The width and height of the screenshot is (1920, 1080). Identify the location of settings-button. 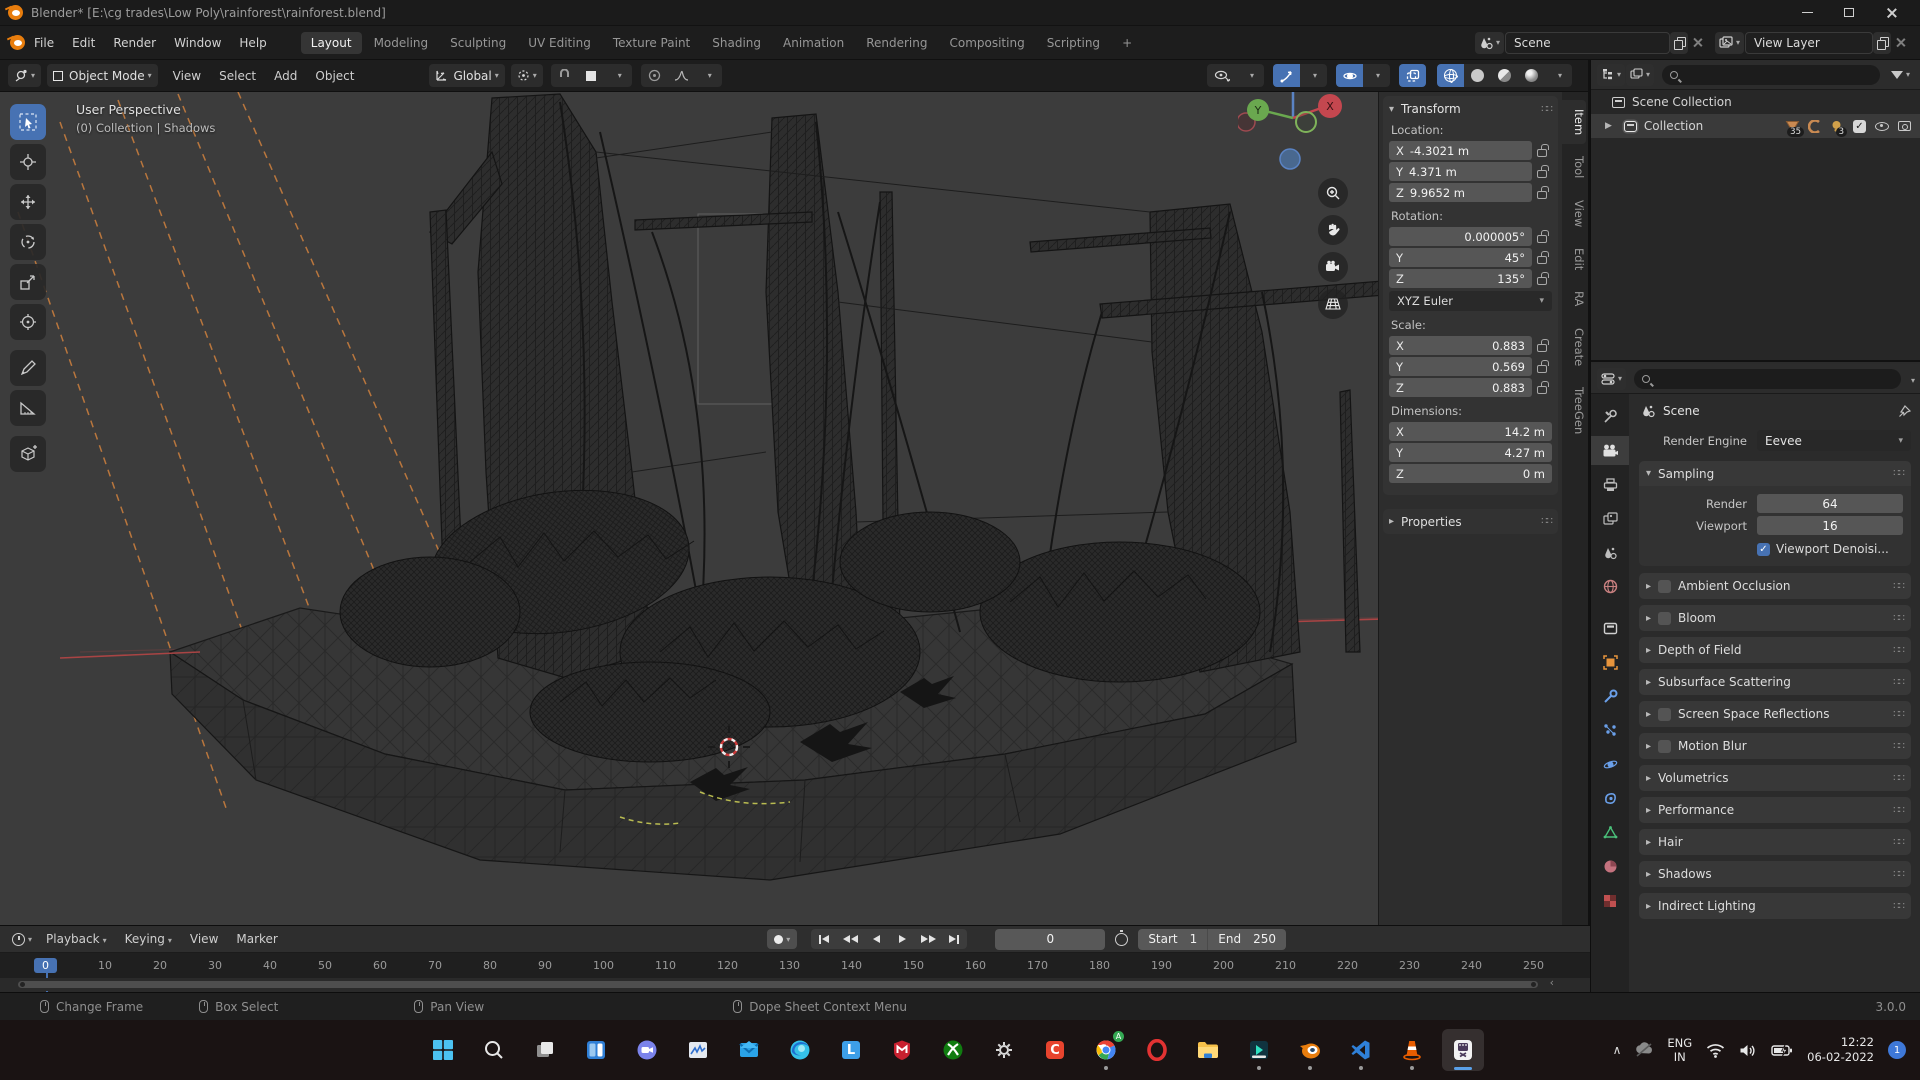
(1004, 1050).